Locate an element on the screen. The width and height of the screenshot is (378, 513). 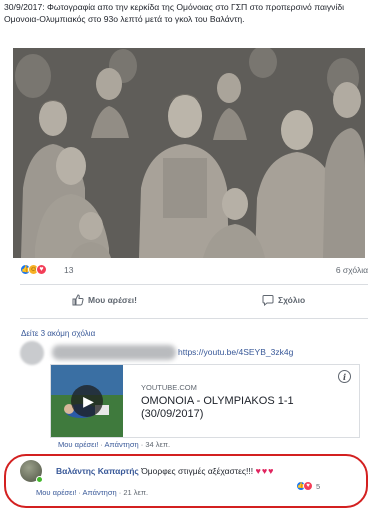
online-status-dot is located at coordinates (39, 479).